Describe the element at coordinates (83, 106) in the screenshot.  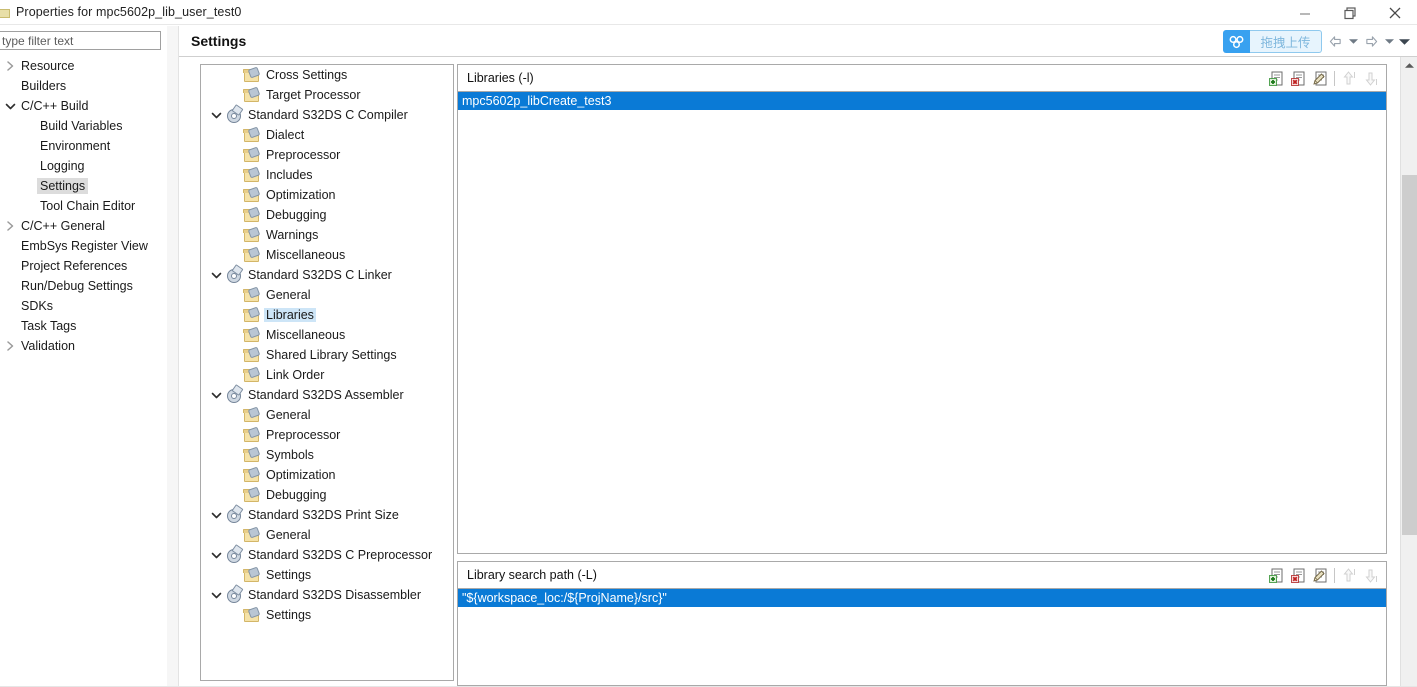
I see `sidebar-item-c-c-build: C/C++ Build` at that location.